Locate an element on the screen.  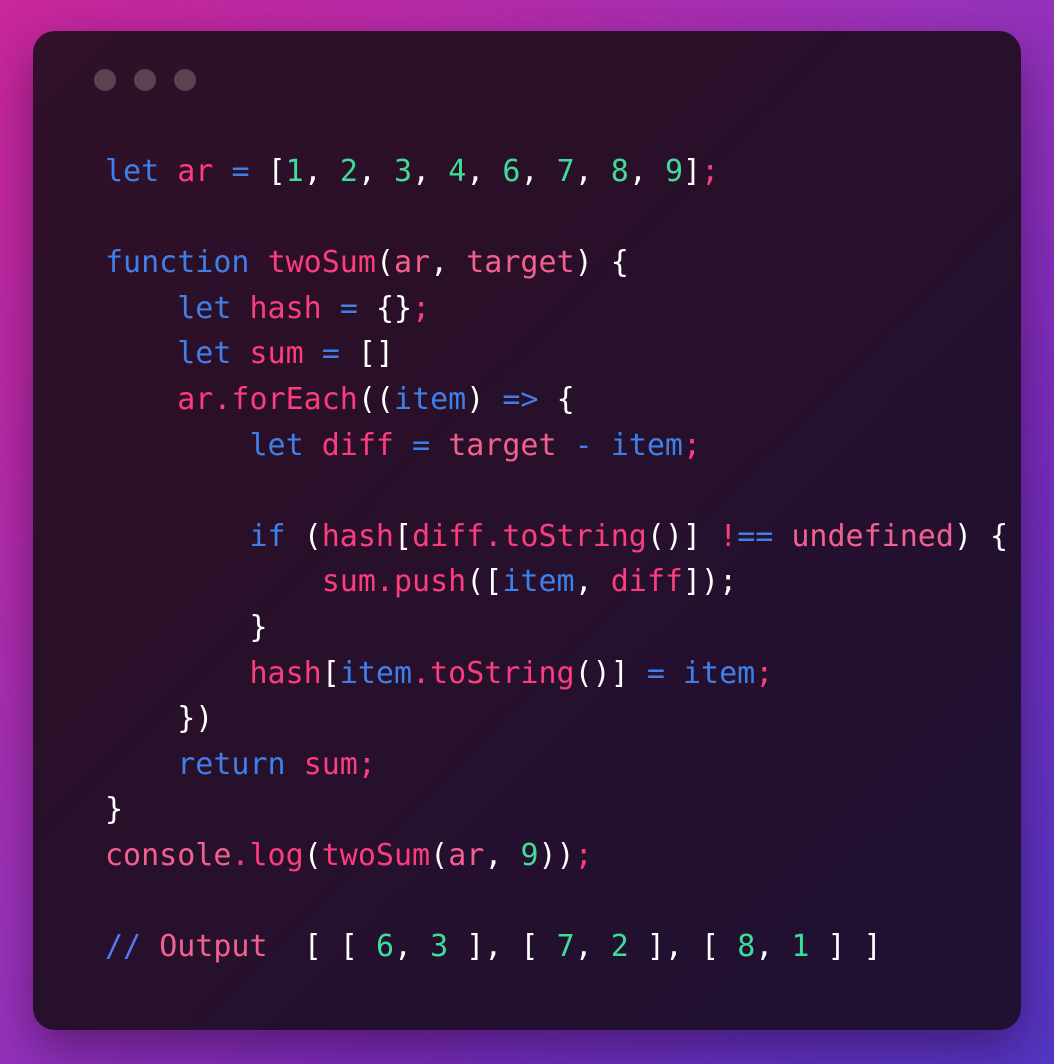
traffic-light-maximize-icon is located at coordinates (185, 80).